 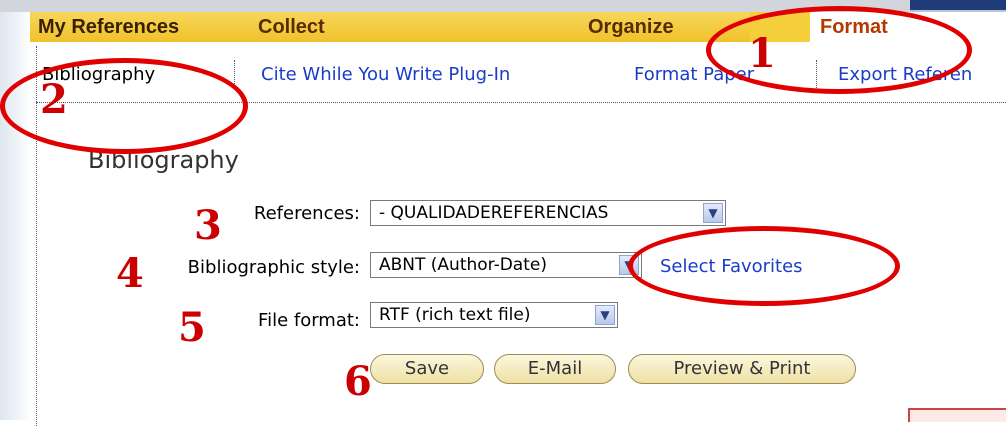 I want to click on bibliographic-style-value: ABNT (Author-Date), so click(x=463, y=265).